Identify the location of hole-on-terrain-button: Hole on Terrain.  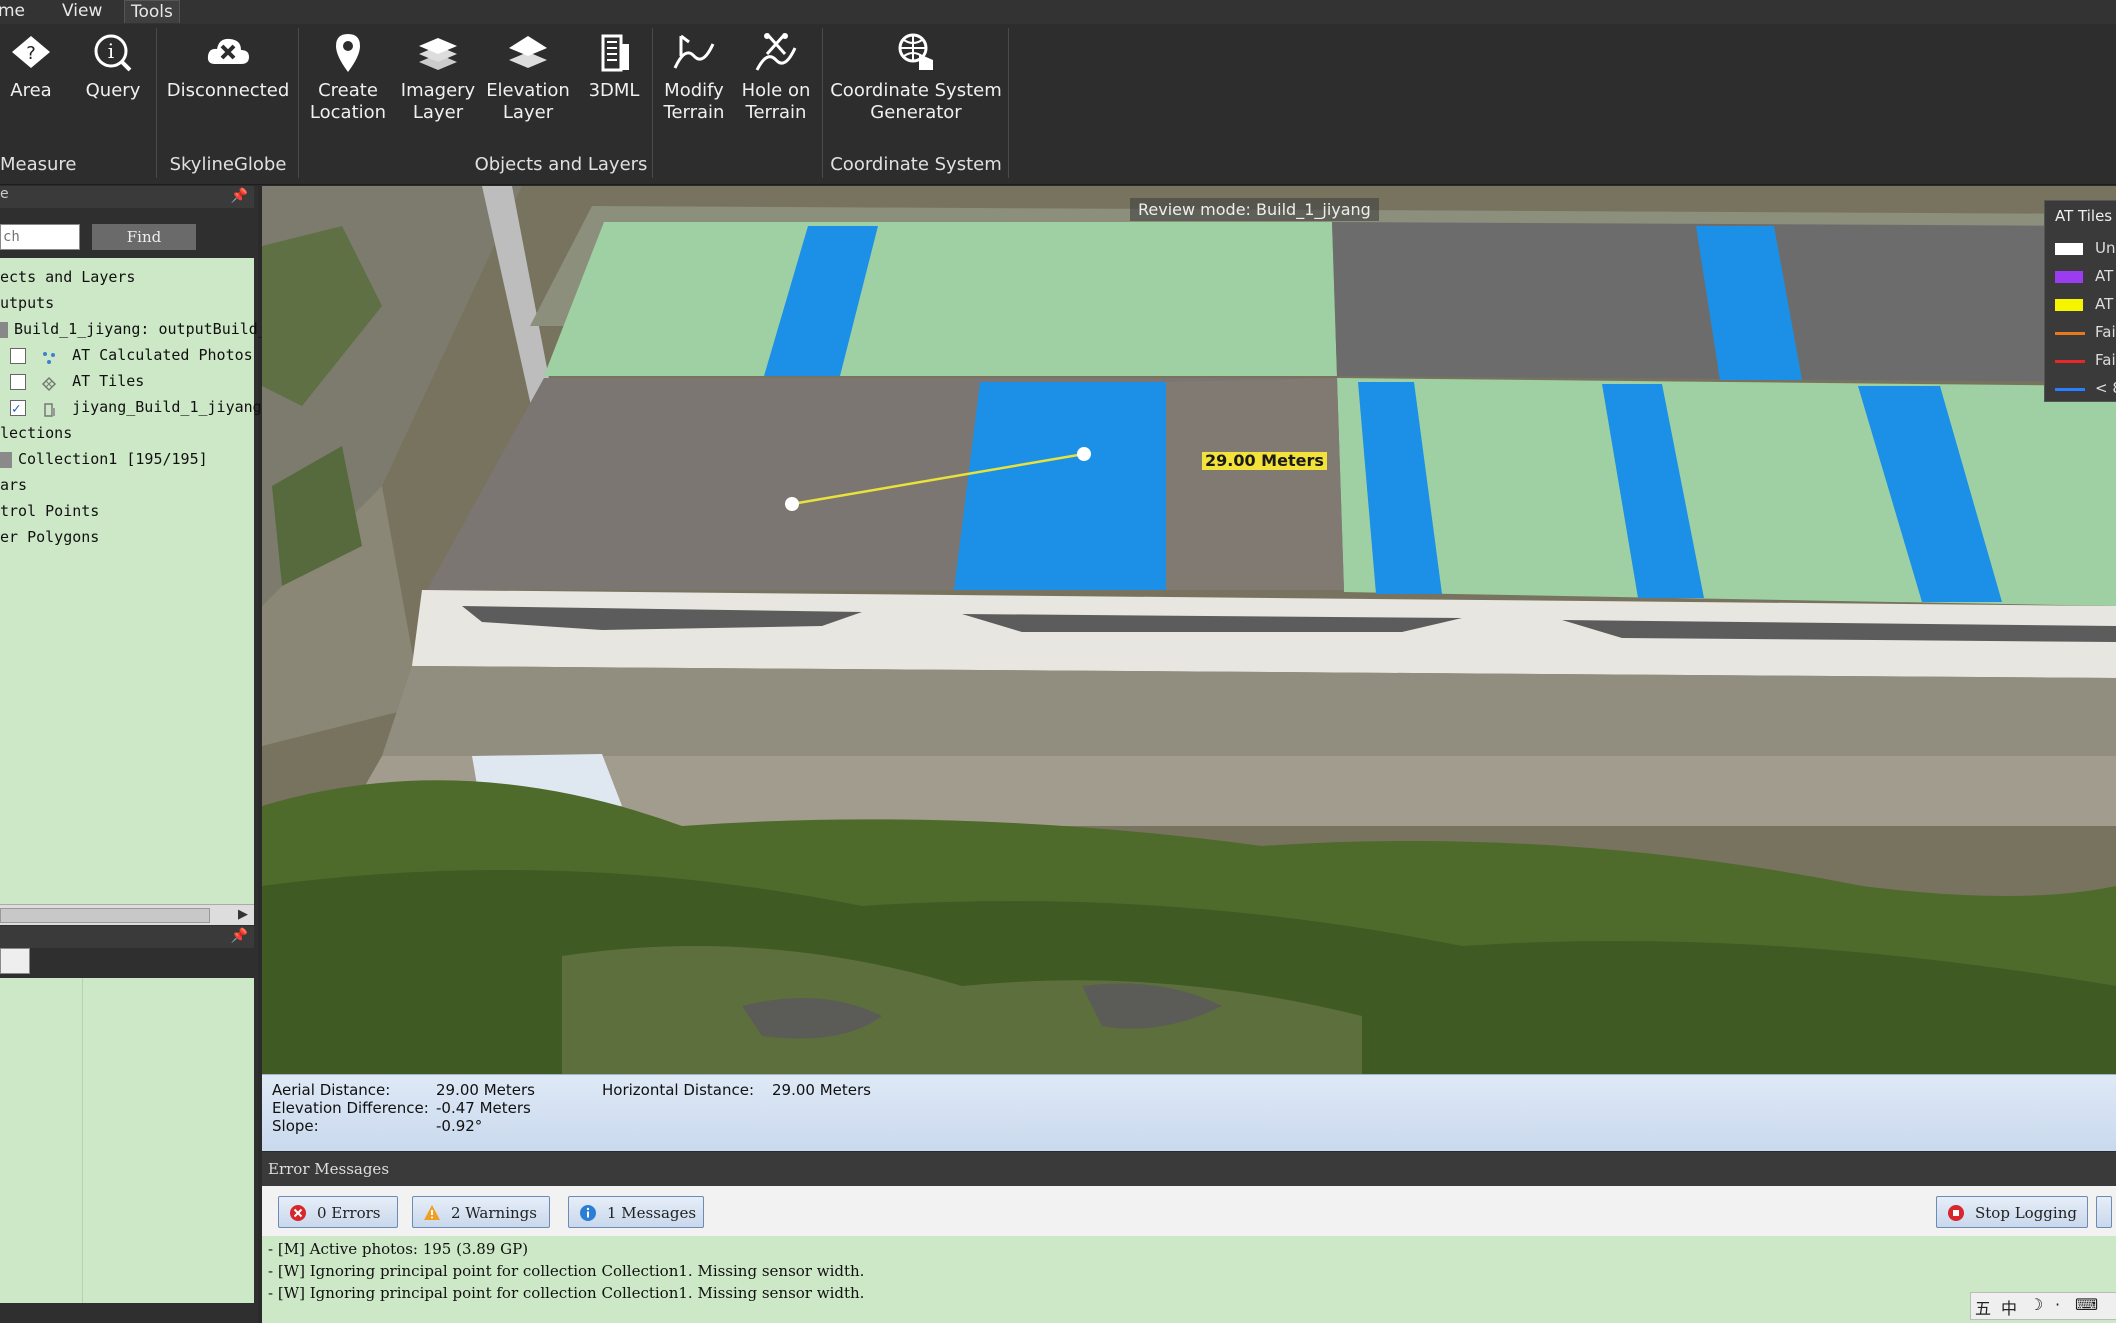
(776, 77).